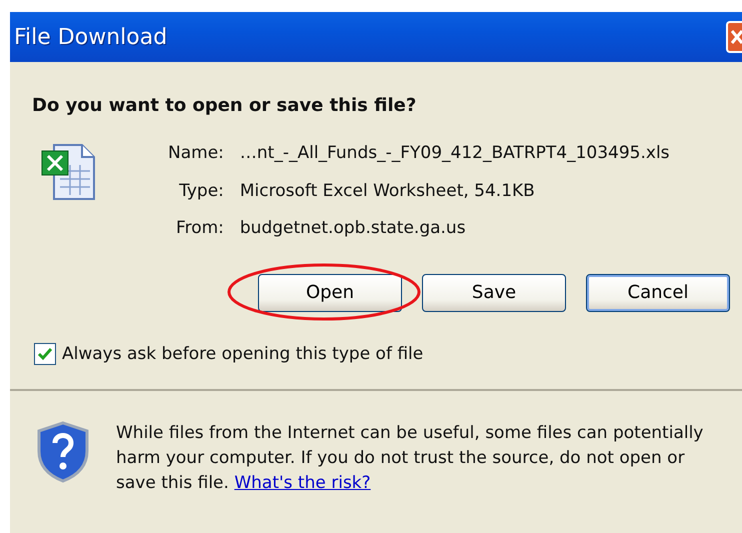 This screenshot has height=533, width=742. What do you see at coordinates (658, 293) in the screenshot?
I see `dialog-button: Cancel` at bounding box center [658, 293].